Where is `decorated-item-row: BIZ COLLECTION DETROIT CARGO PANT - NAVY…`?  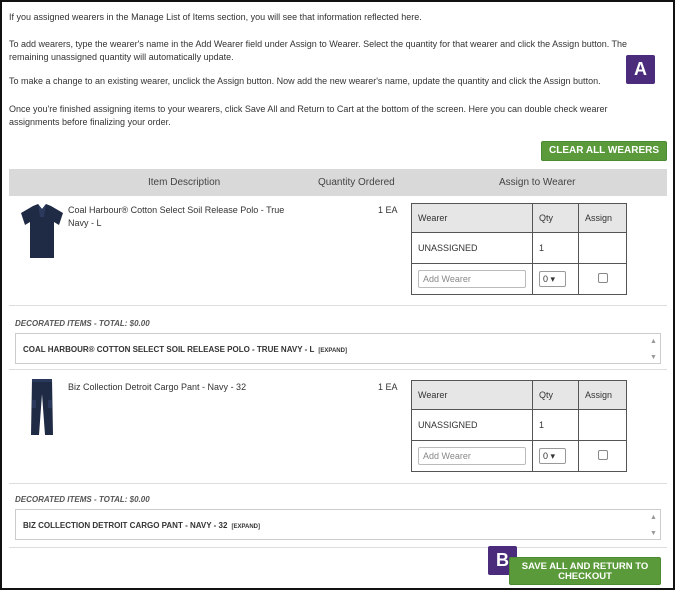 decorated-item-row: BIZ COLLECTION DETROIT CARGO PANT - NAVY… is located at coordinates (141, 525).